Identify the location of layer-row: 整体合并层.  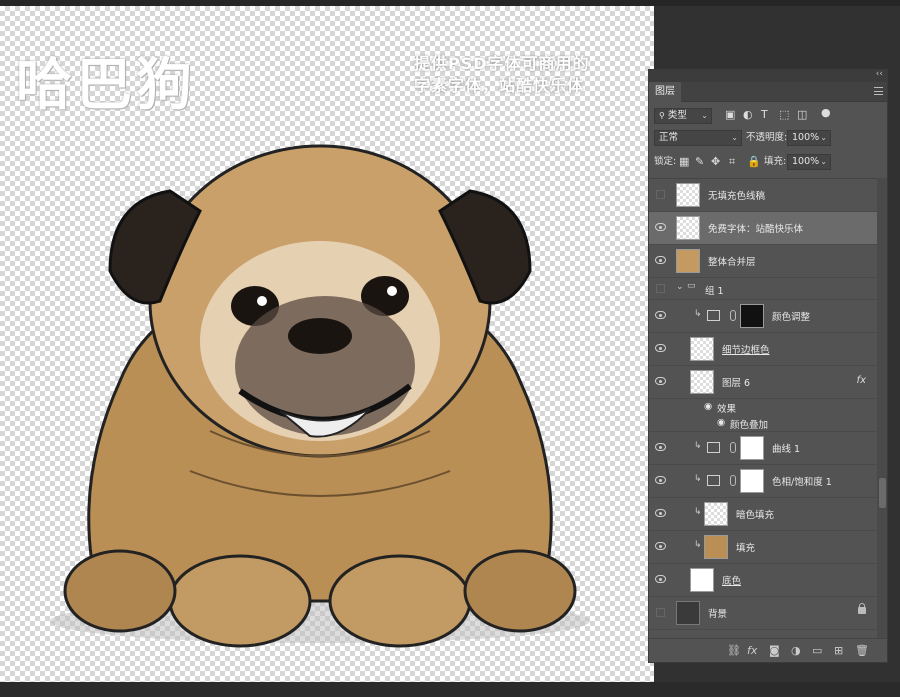
(763, 261).